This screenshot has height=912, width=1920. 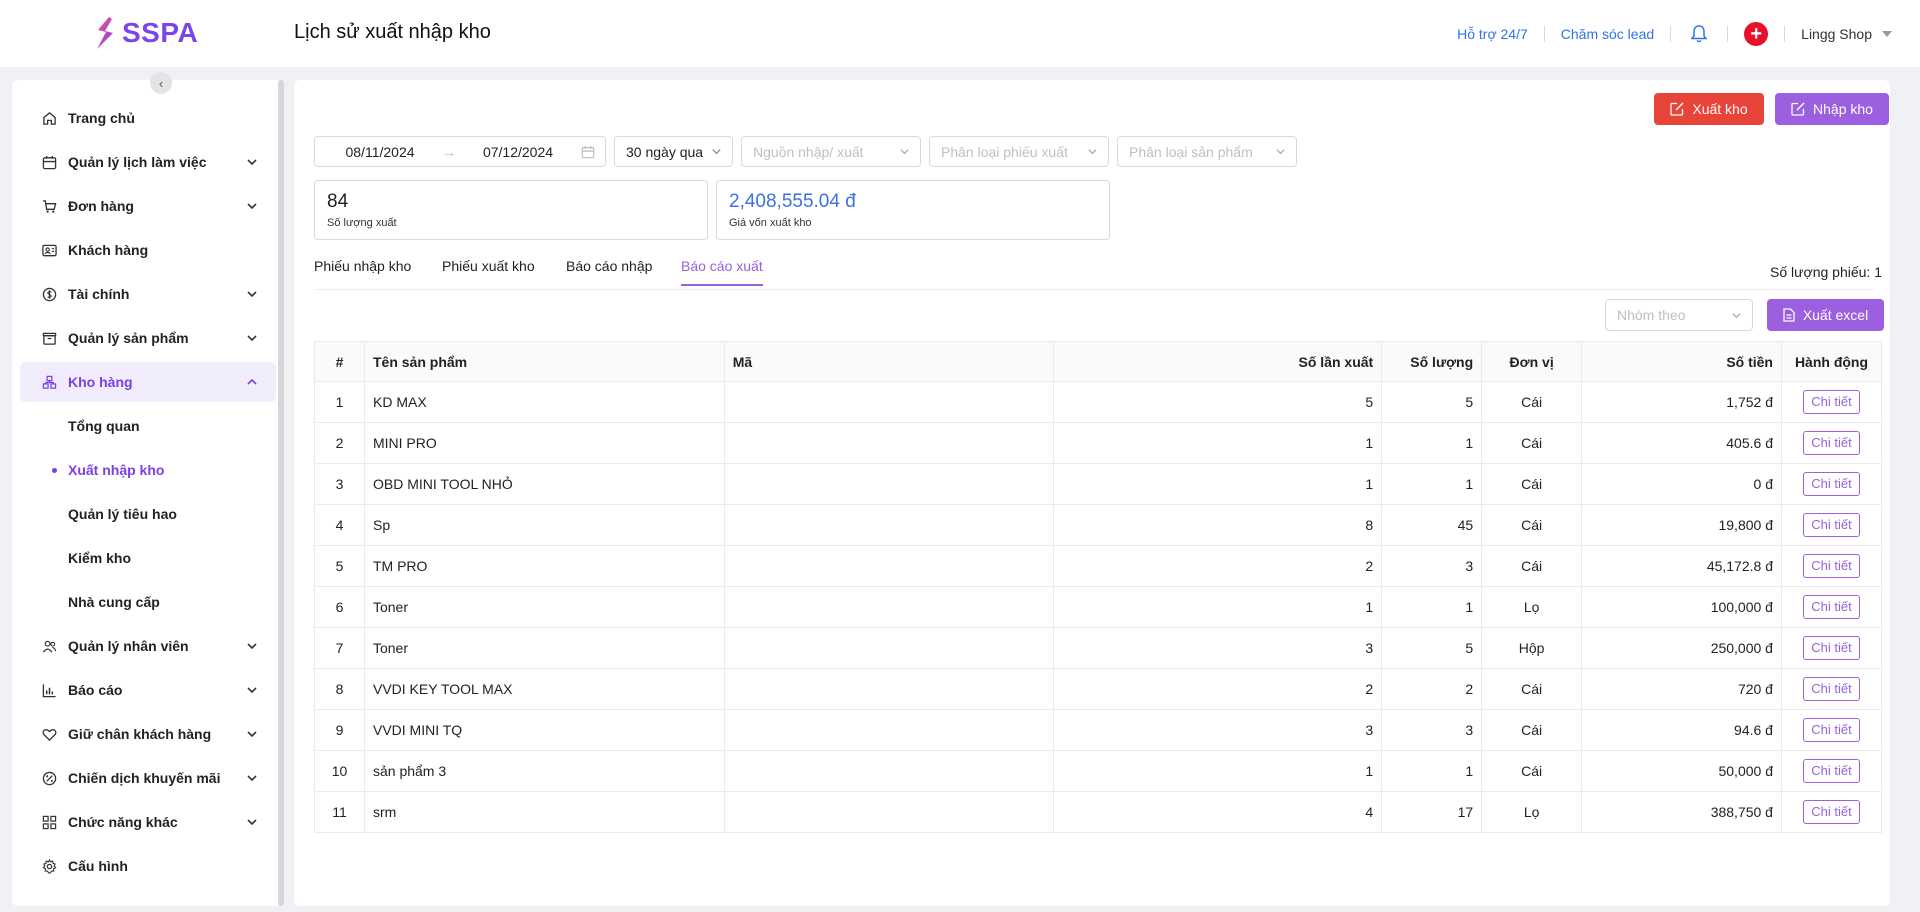 I want to click on sidebar-item-staff: Quản lý nhân viên, so click(x=148, y=646).